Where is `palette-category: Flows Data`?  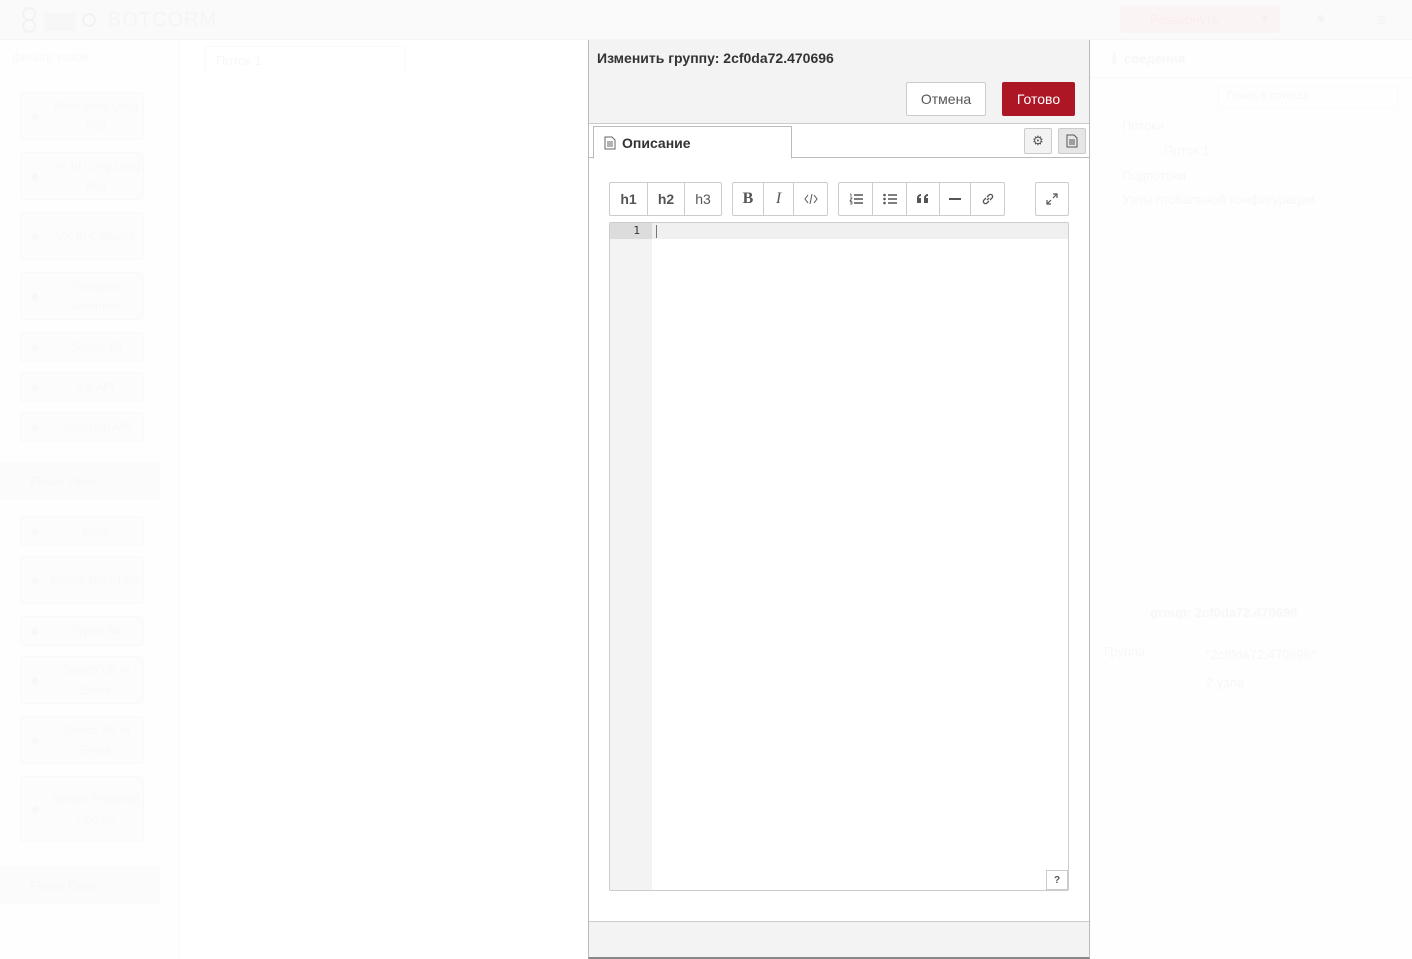 palette-category: Flows Data is located at coordinates (80, 885).